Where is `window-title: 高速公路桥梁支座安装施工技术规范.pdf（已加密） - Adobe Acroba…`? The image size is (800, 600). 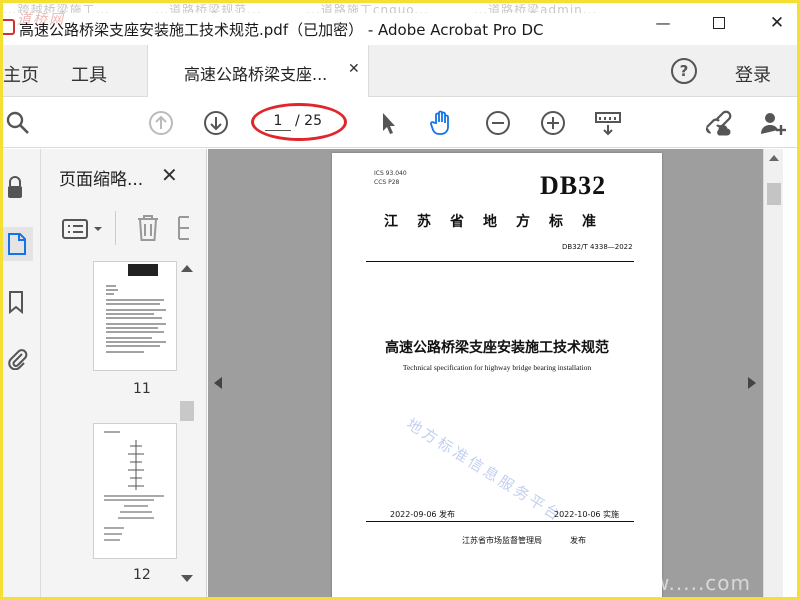
window-title: 高速公路桥梁支座安装施工技术规范.pdf（已加密） - Adobe Acroba… is located at coordinates (281, 30).